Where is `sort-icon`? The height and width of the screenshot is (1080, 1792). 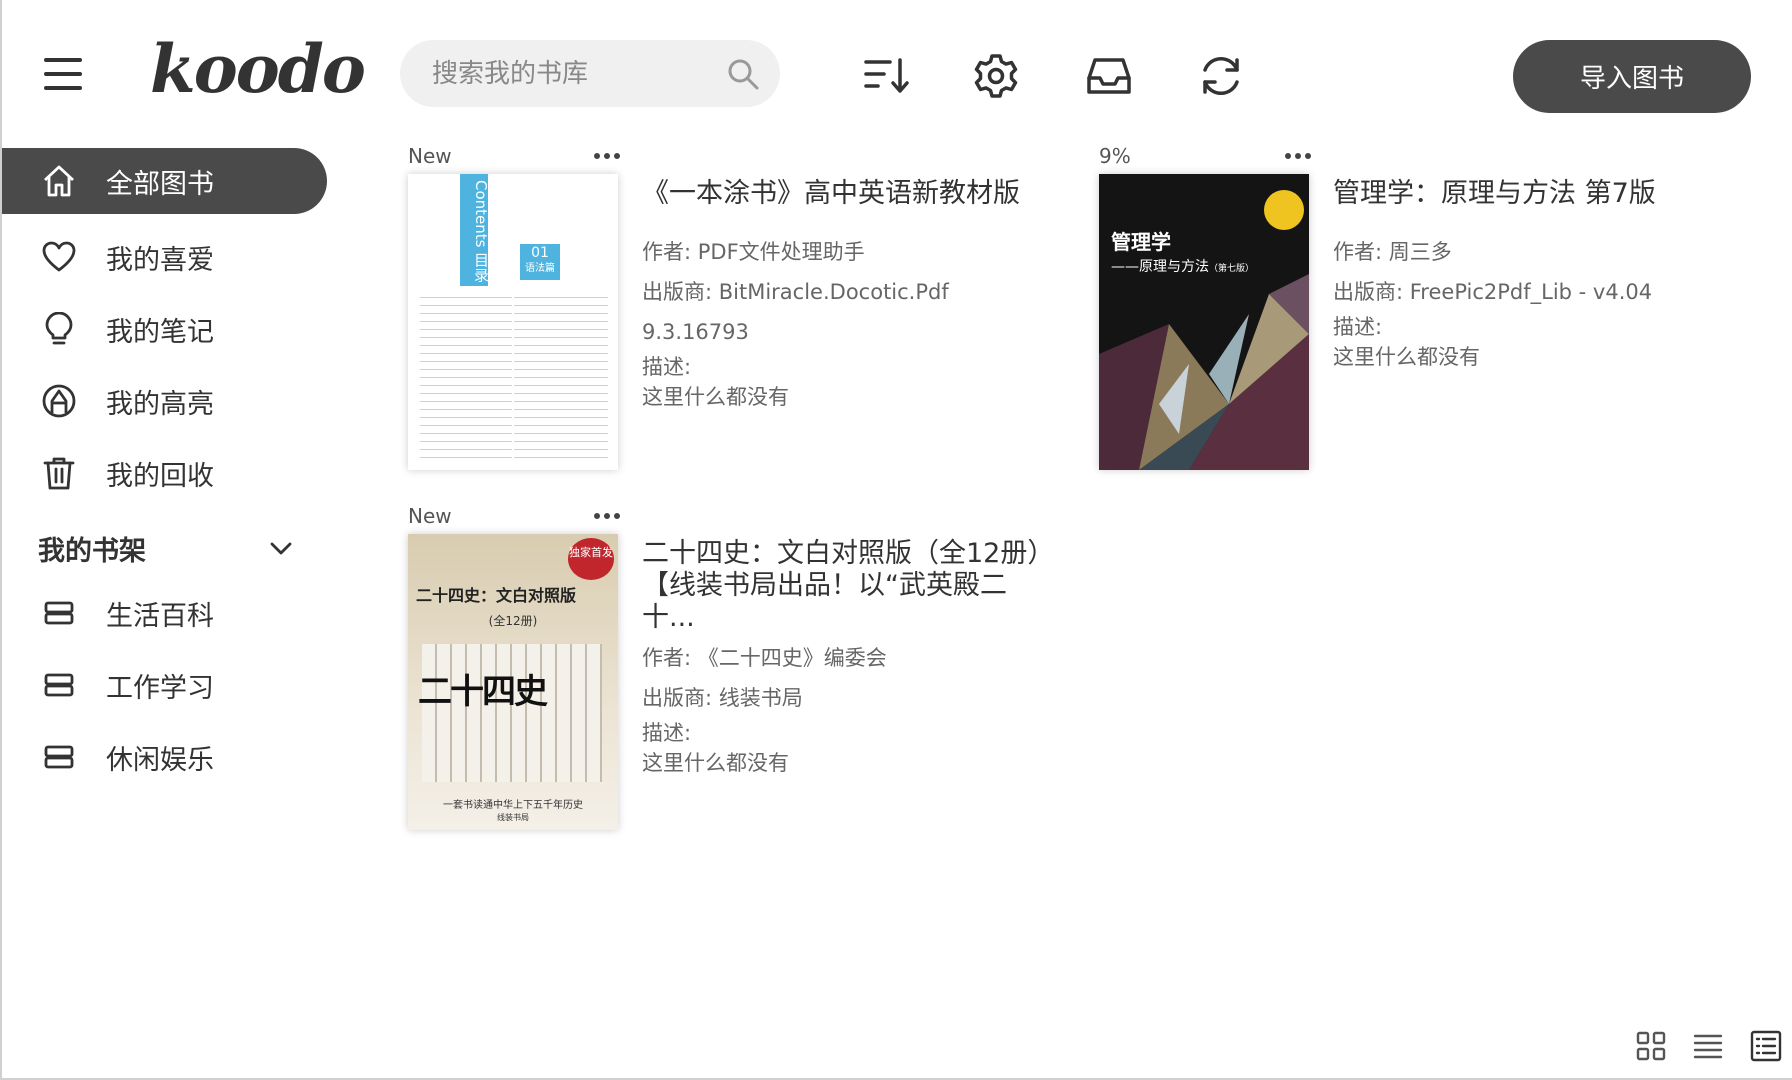
sort-icon is located at coordinates (886, 76).